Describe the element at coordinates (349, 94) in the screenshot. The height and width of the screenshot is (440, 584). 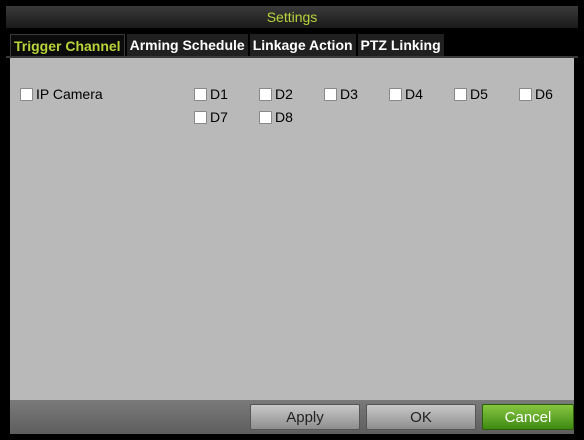
I see `channel-d3-label: D3` at that location.